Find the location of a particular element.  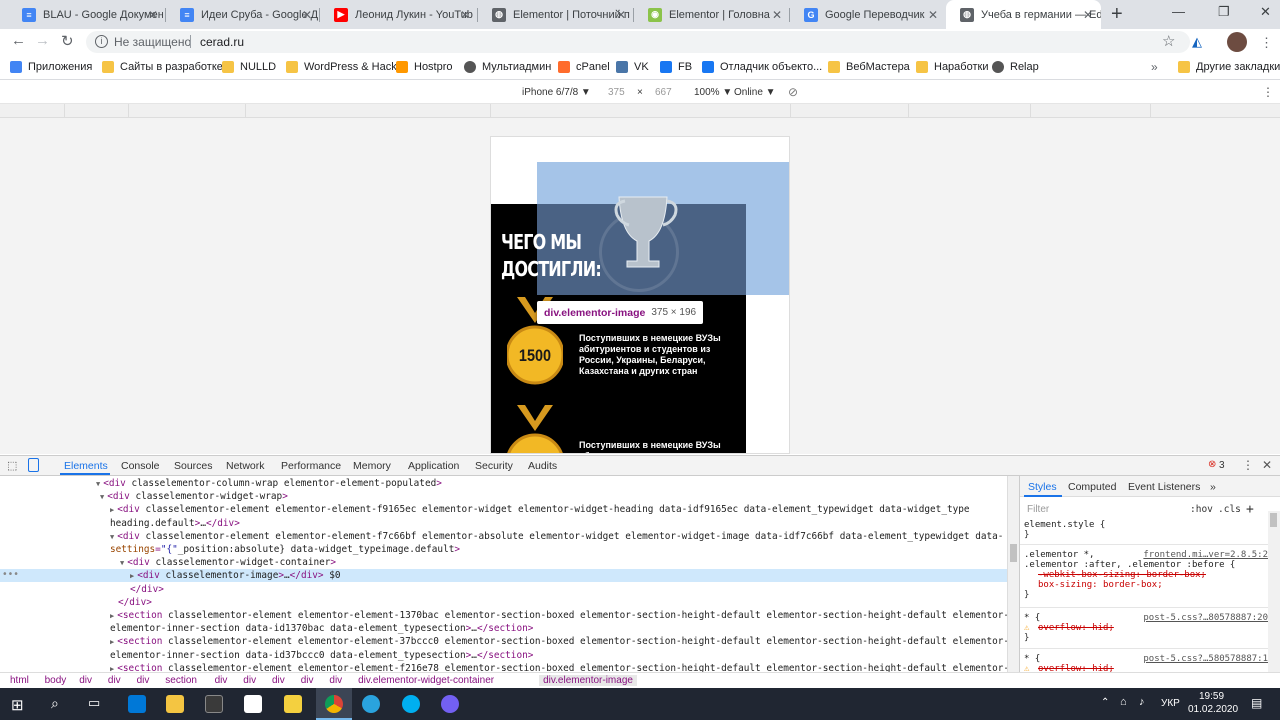

browser-tab: G Google Переводчик ✕ is located at coordinates (868, 14).